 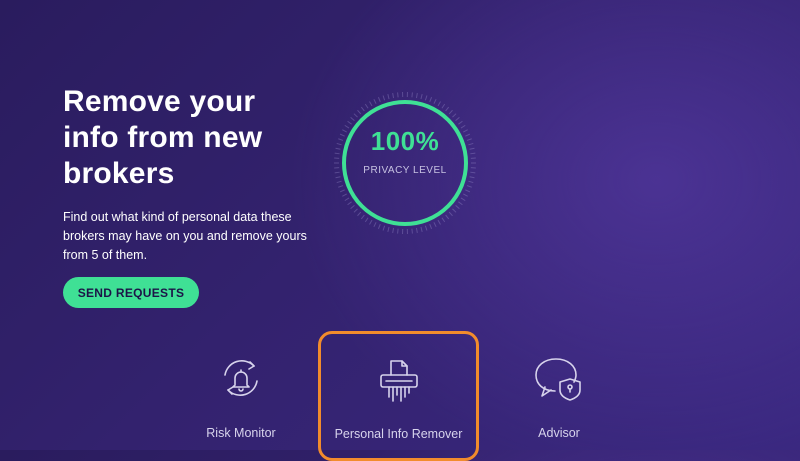 I want to click on tab-advisor: Advisor, so click(x=559, y=395).